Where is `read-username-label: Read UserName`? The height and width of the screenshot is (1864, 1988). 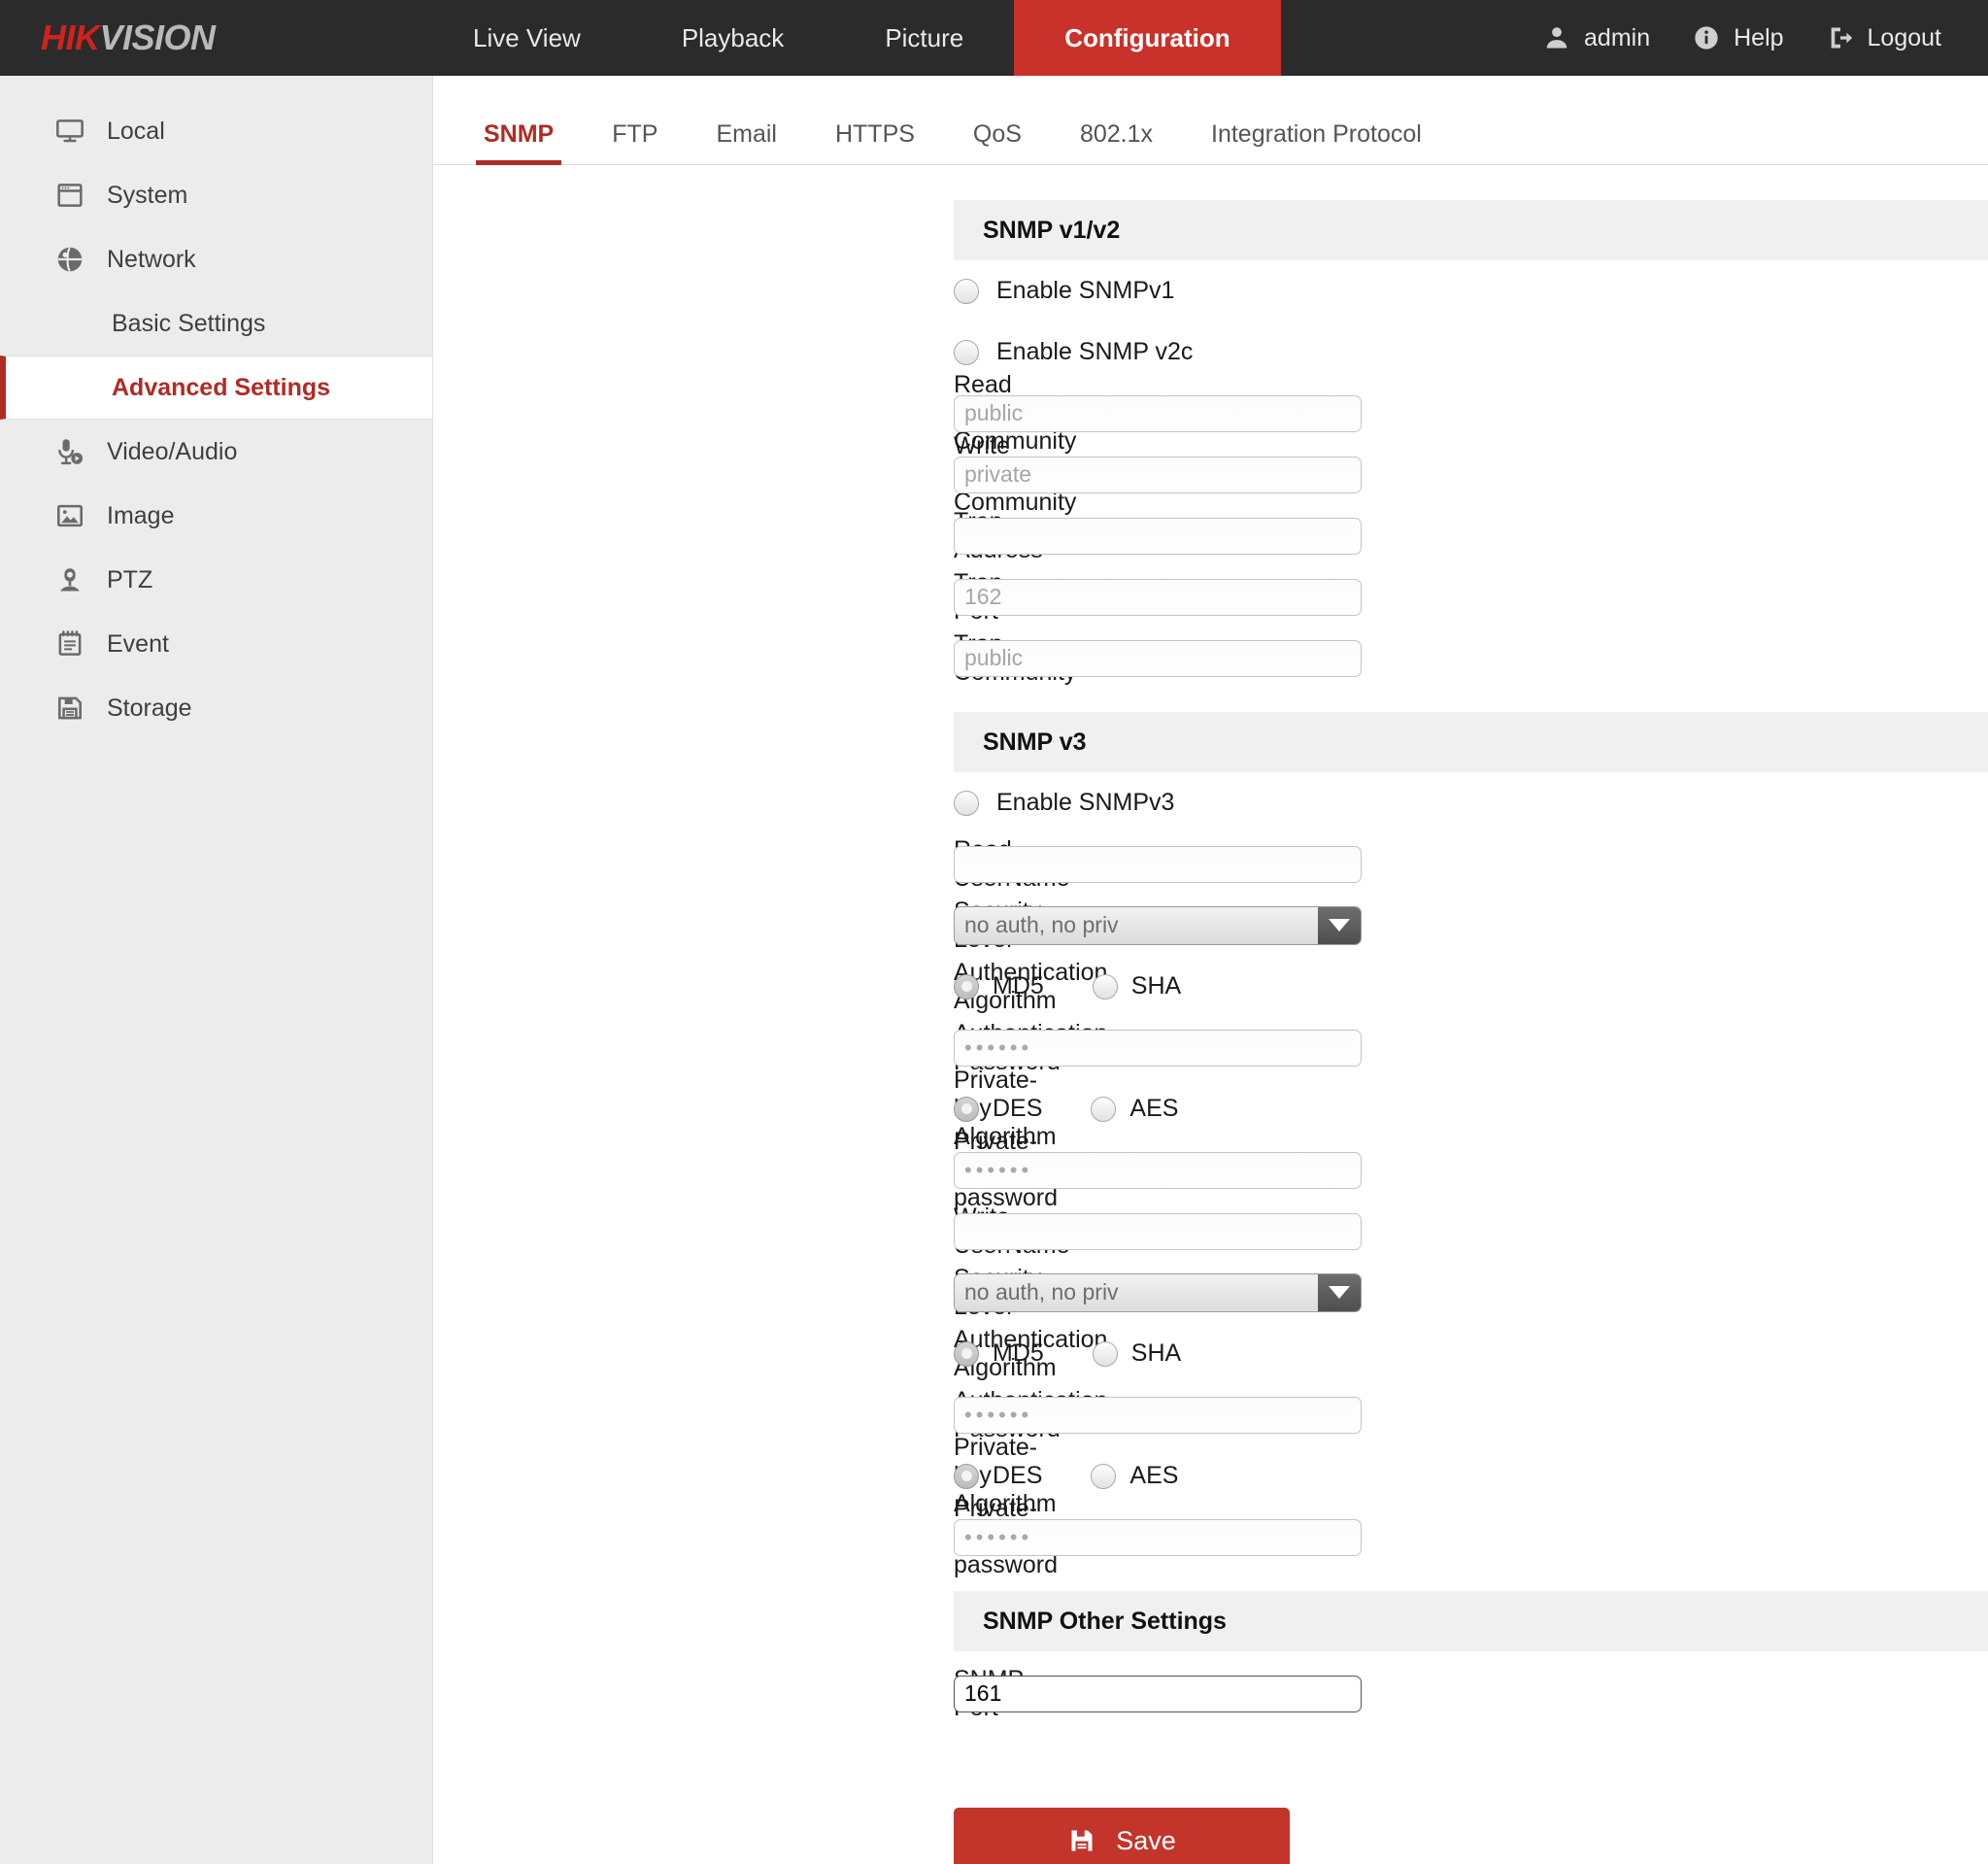
read-username-label: Read UserName is located at coordinates (751, 864).